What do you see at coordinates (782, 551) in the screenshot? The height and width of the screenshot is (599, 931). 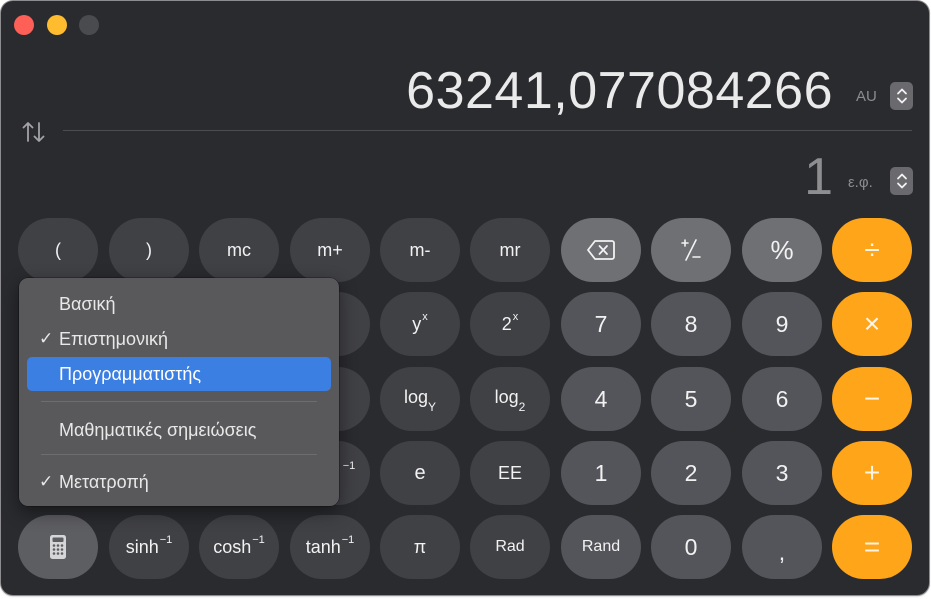 I see `button-label: ,` at bounding box center [782, 551].